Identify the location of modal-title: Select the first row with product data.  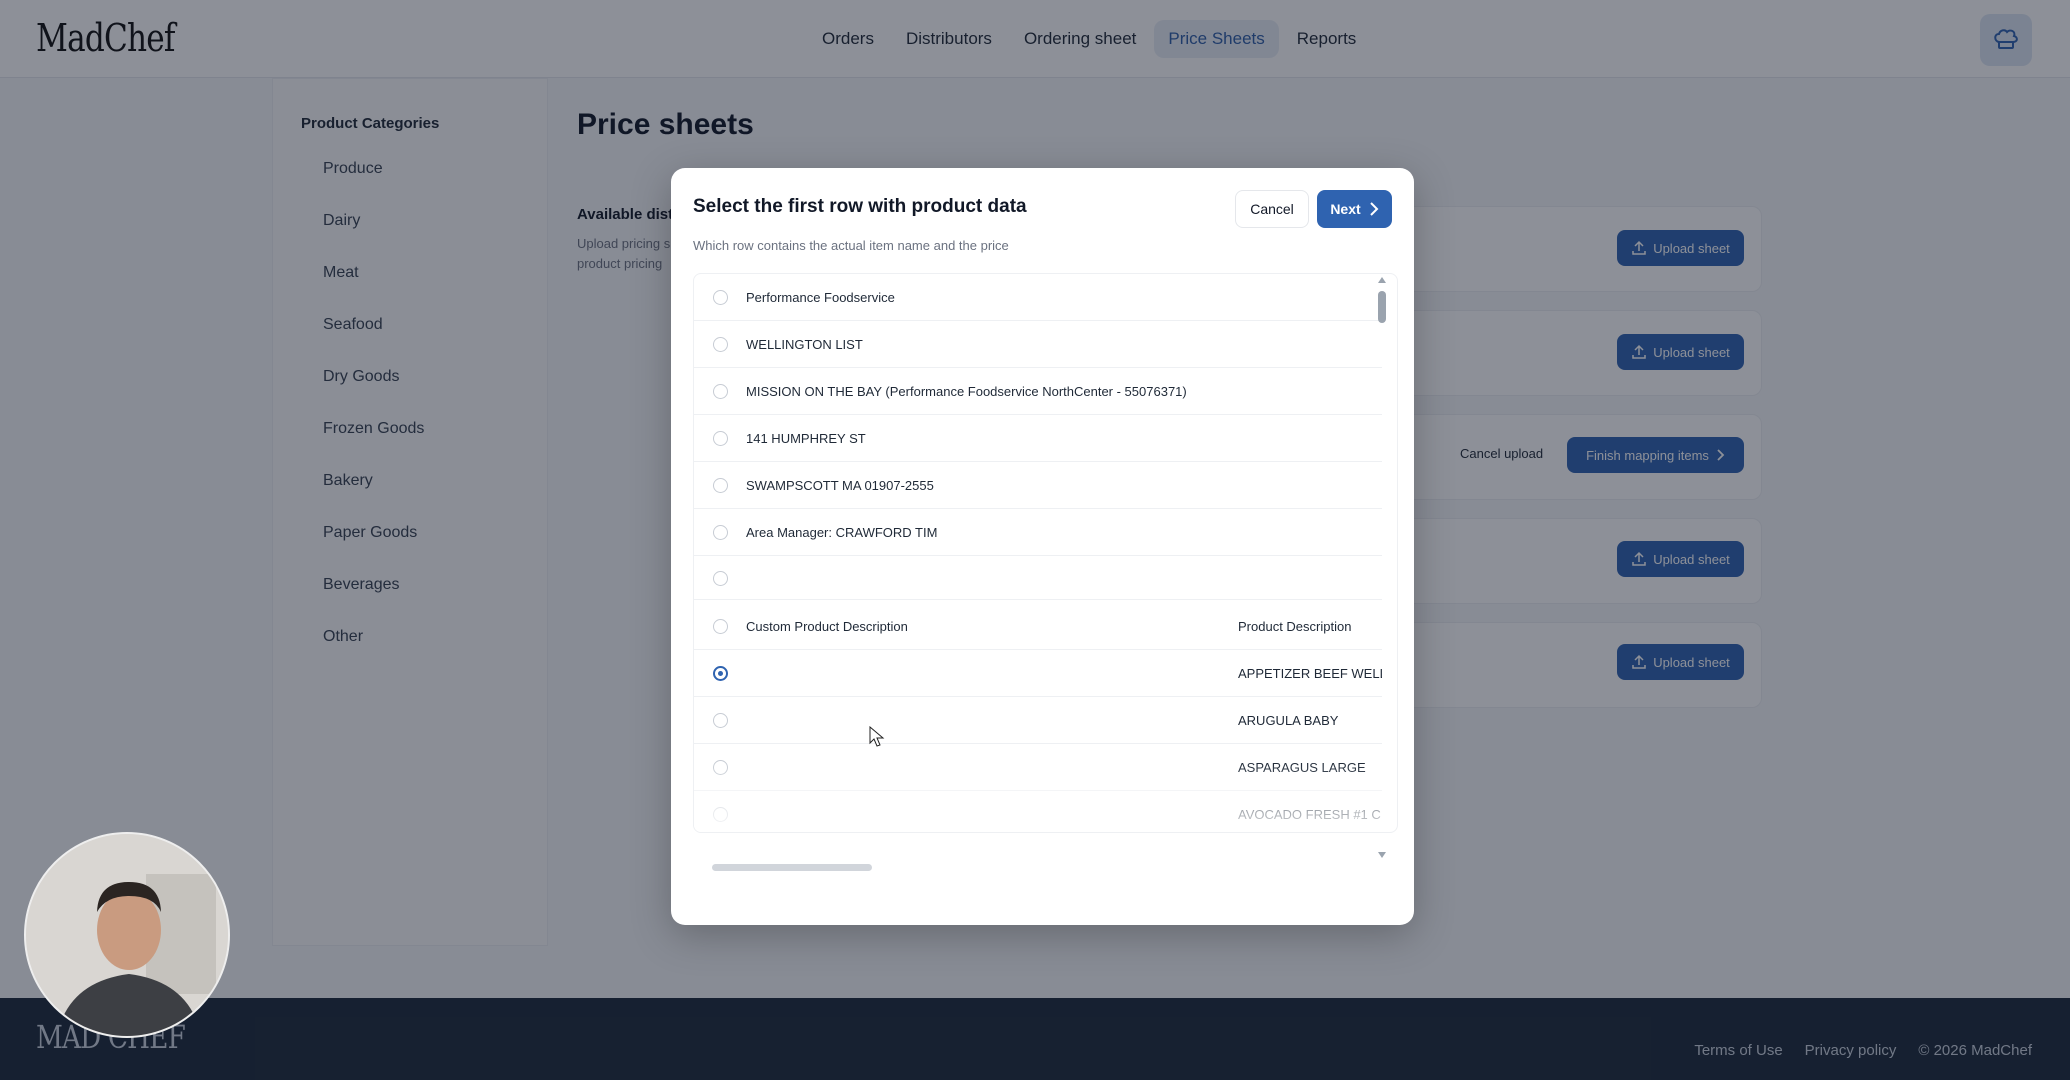
(860, 206).